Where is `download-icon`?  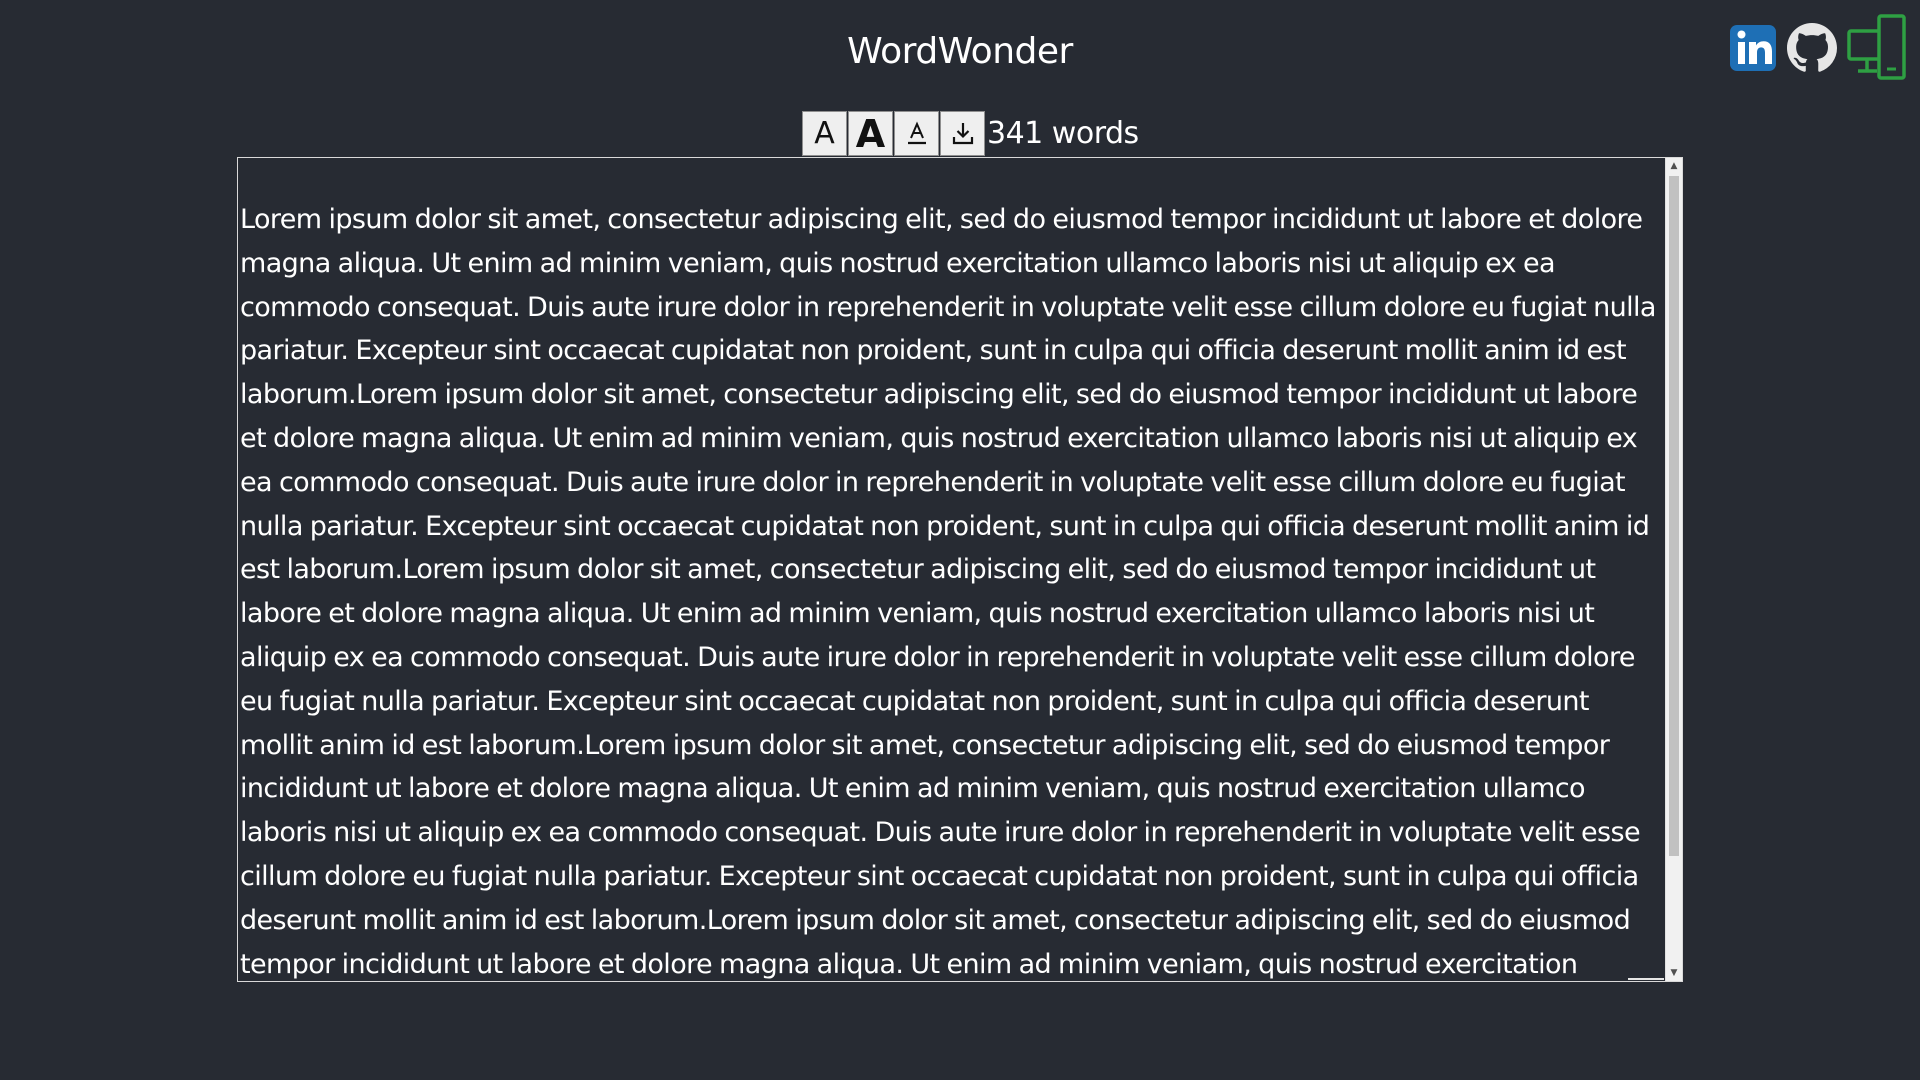 download-icon is located at coordinates (962, 133).